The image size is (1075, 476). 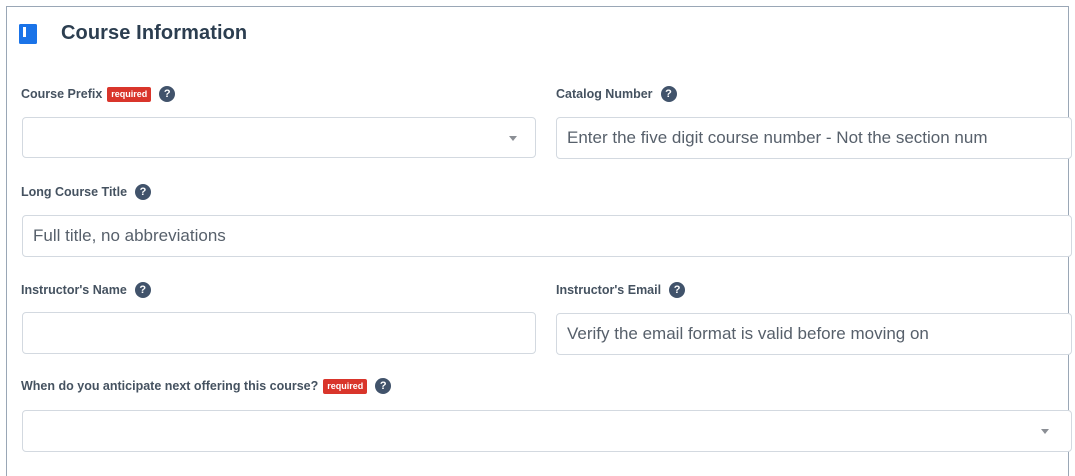 What do you see at coordinates (154, 33) in the screenshot?
I see `section-title: Course Information` at bounding box center [154, 33].